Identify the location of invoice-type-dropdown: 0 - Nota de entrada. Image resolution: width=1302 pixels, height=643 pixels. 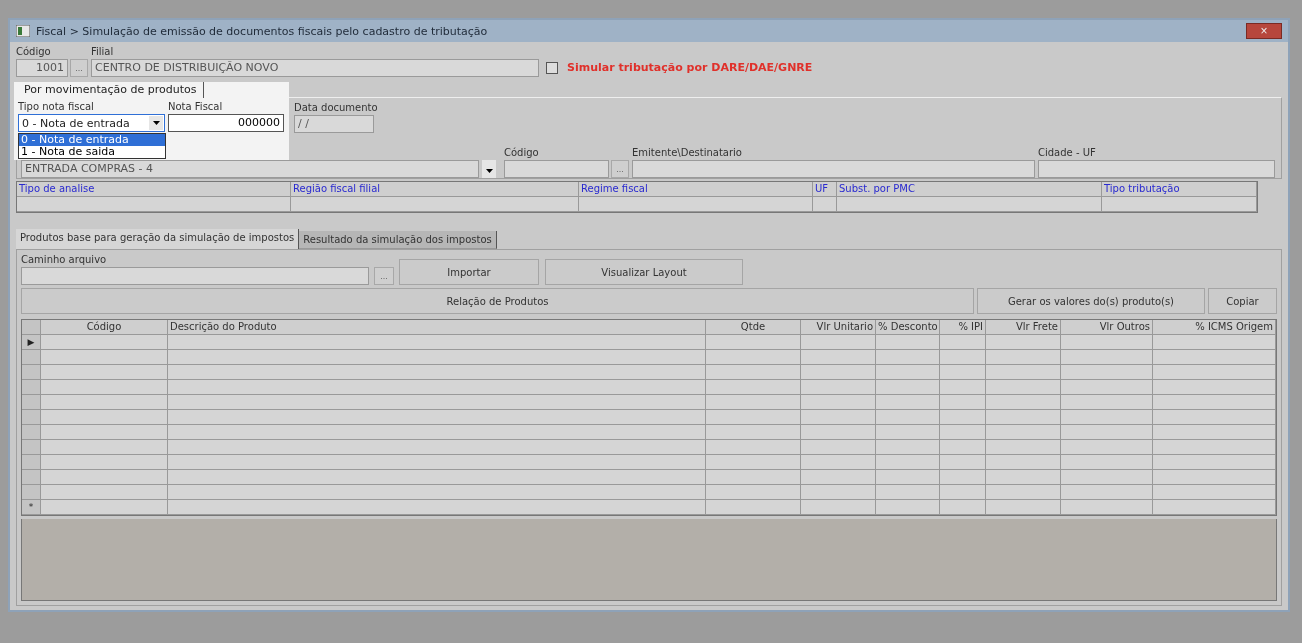
(91, 123).